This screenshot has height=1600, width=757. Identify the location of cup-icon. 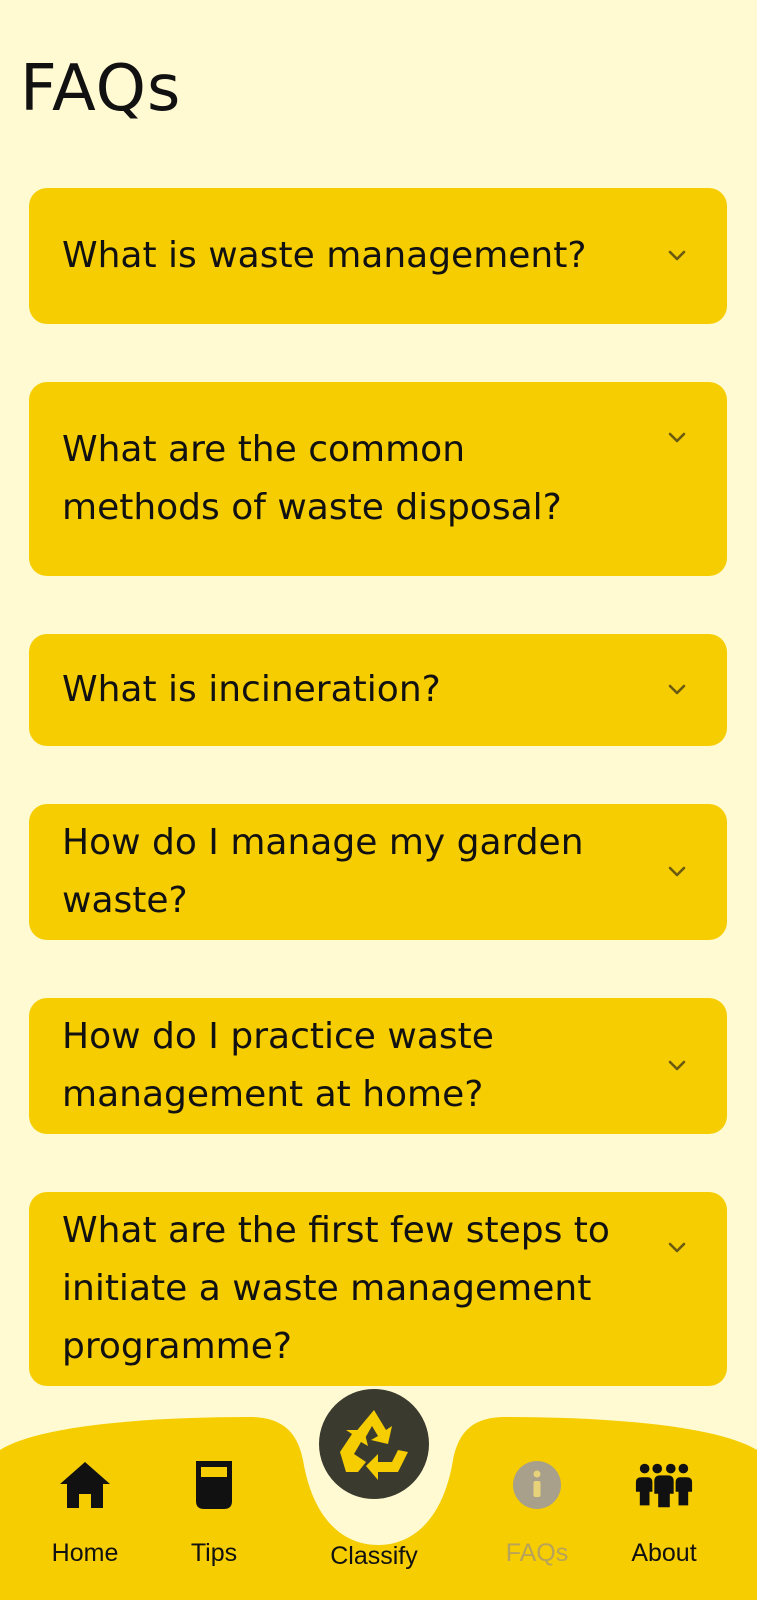
(214, 1485).